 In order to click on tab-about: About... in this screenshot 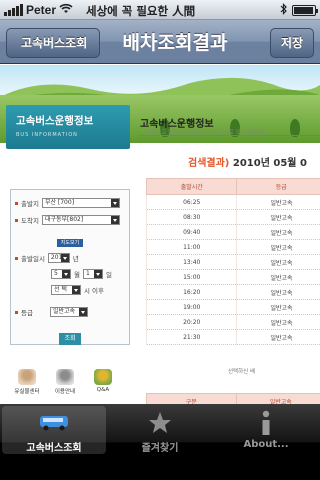, I will do `click(266, 430)`.